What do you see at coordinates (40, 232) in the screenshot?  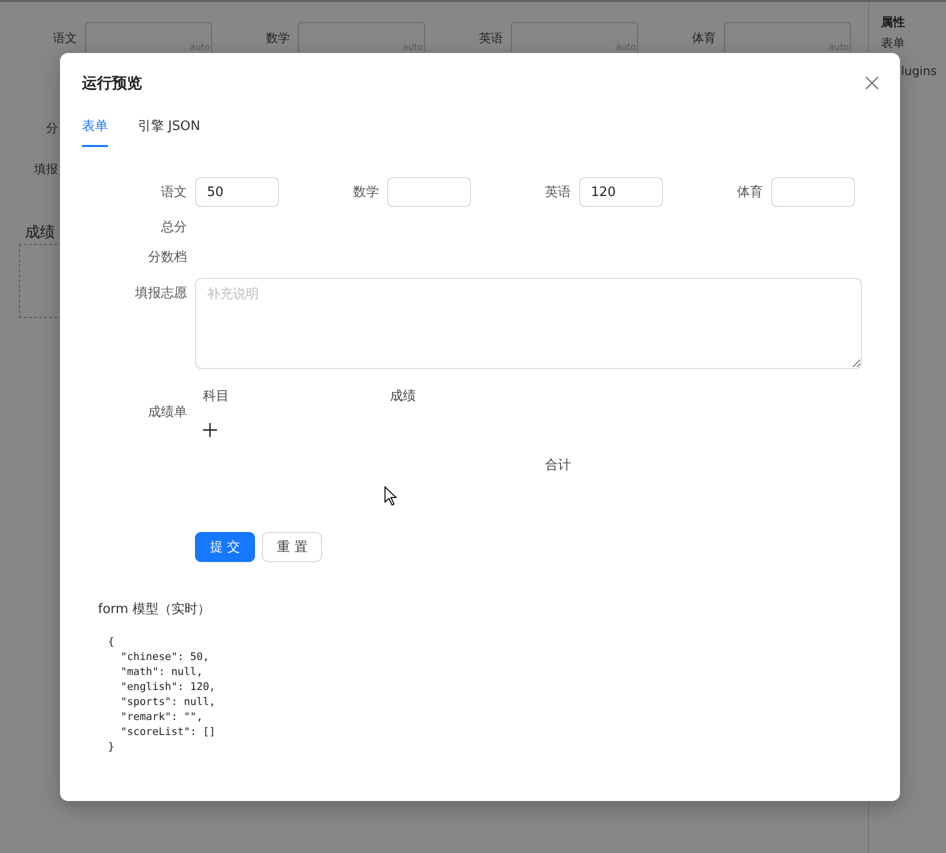 I see `section-title: 成绩` at bounding box center [40, 232].